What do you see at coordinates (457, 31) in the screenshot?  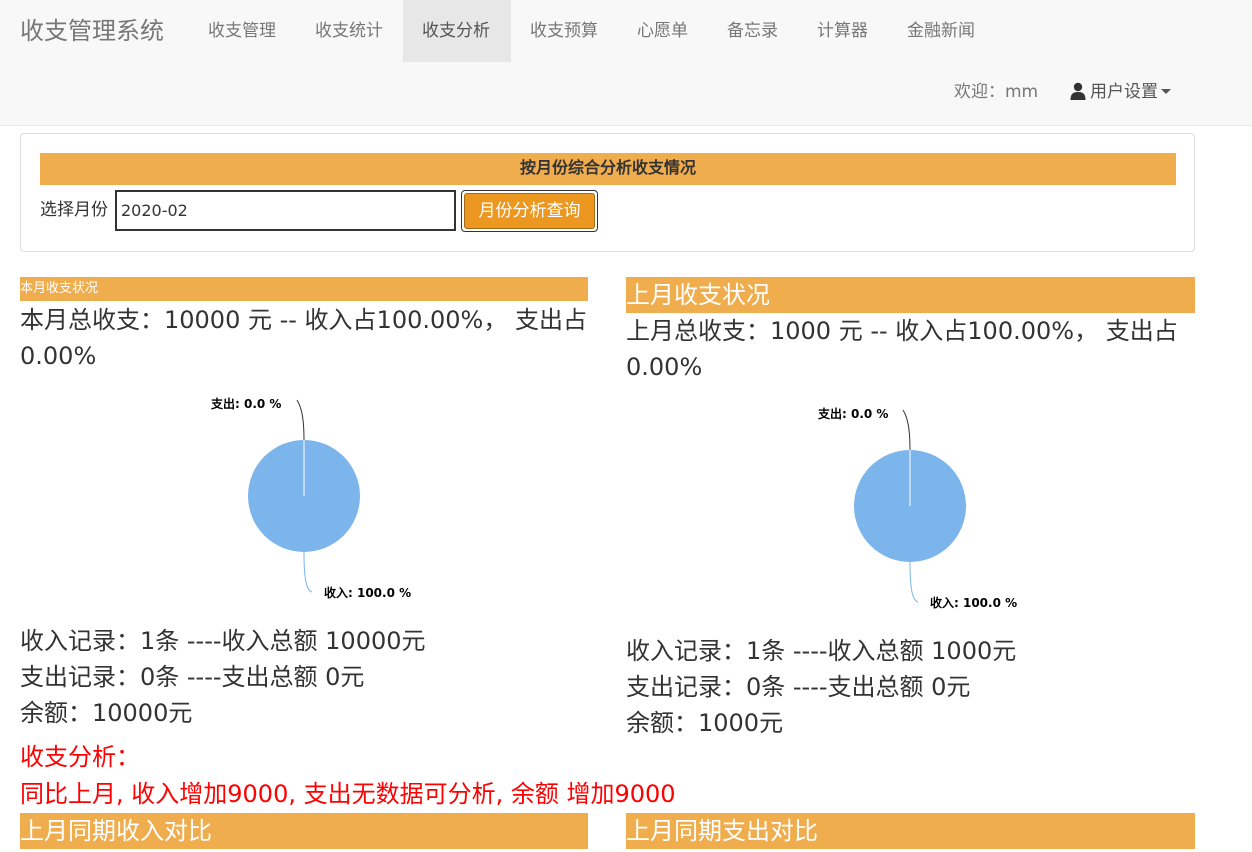 I see `nav-item-analysis: 收支分析` at bounding box center [457, 31].